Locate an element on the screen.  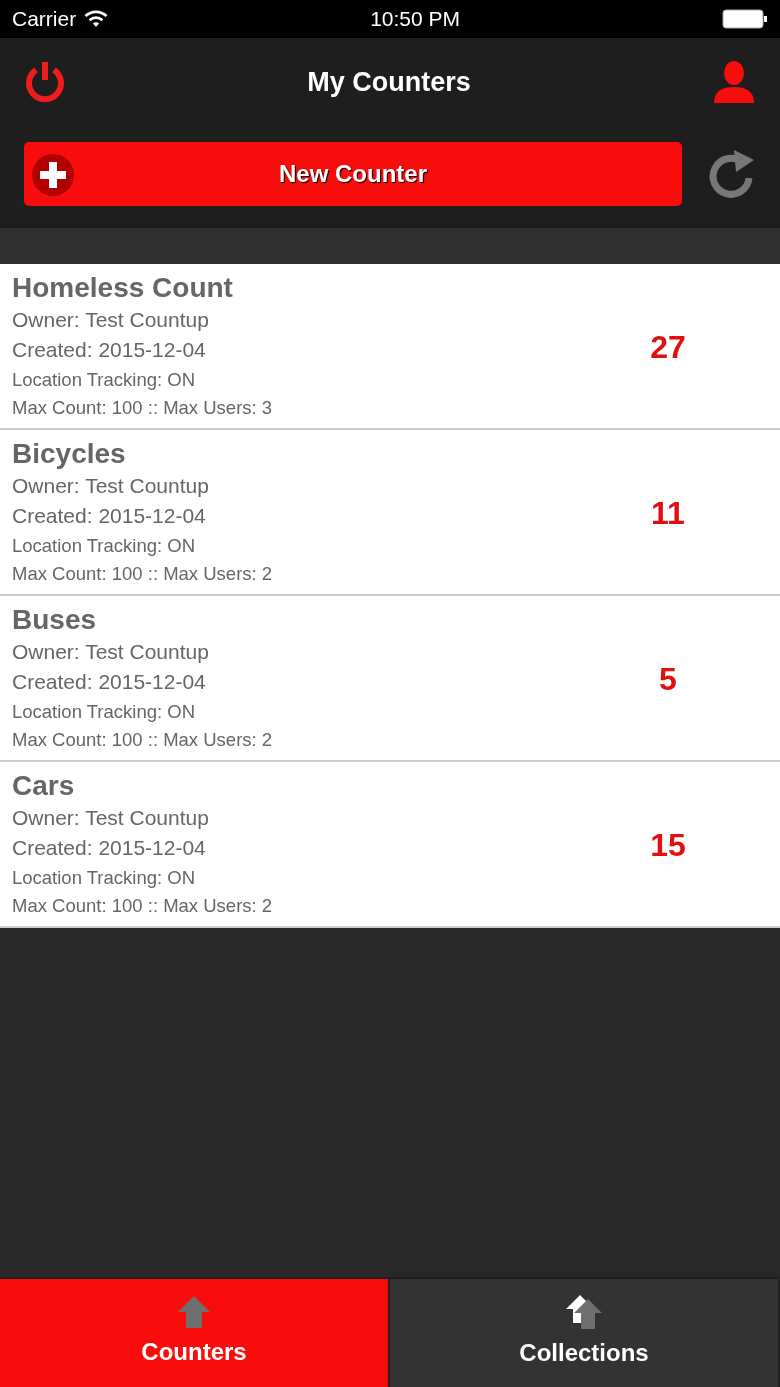
carrier-label: Carrier is located at coordinates (44, 19).